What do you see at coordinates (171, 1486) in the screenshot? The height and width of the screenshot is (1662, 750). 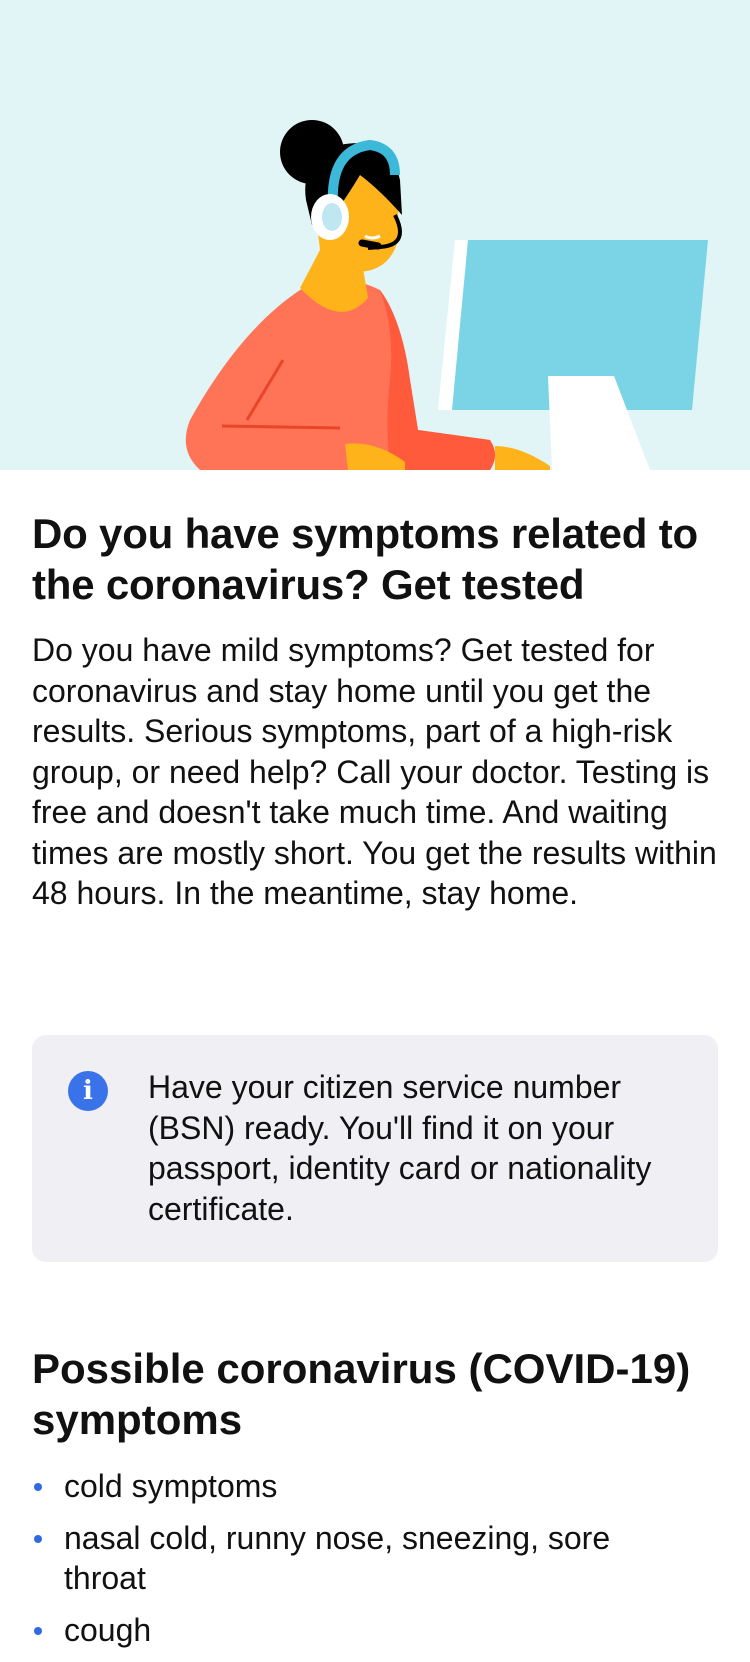 I see `list-item-text: cold symptoms` at bounding box center [171, 1486].